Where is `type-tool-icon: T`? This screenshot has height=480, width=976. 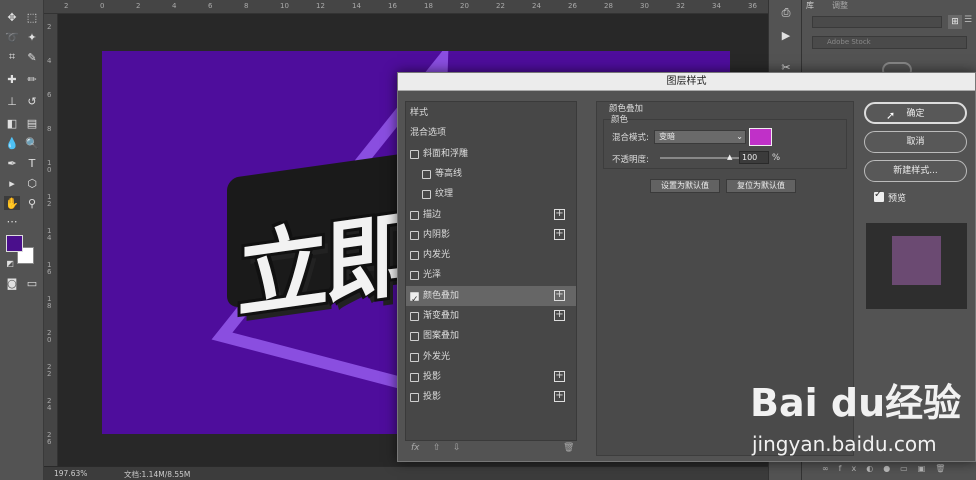
type-tool-icon: T is located at coordinates (32, 163).